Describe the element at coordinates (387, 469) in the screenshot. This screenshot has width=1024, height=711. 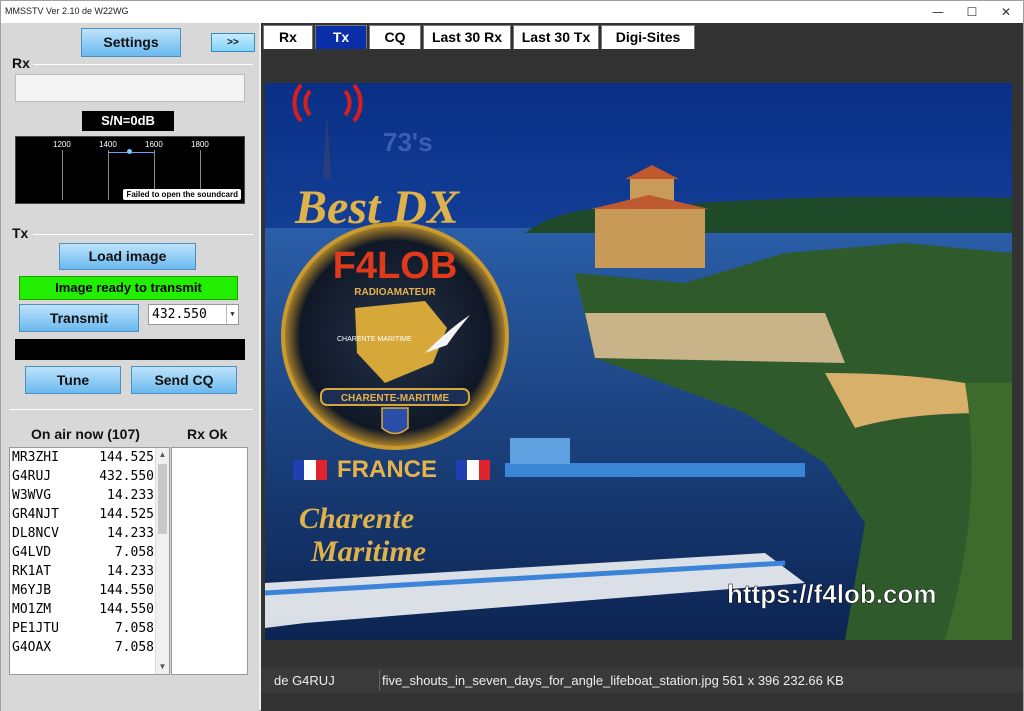
I see `country-label: FRANCE` at that location.